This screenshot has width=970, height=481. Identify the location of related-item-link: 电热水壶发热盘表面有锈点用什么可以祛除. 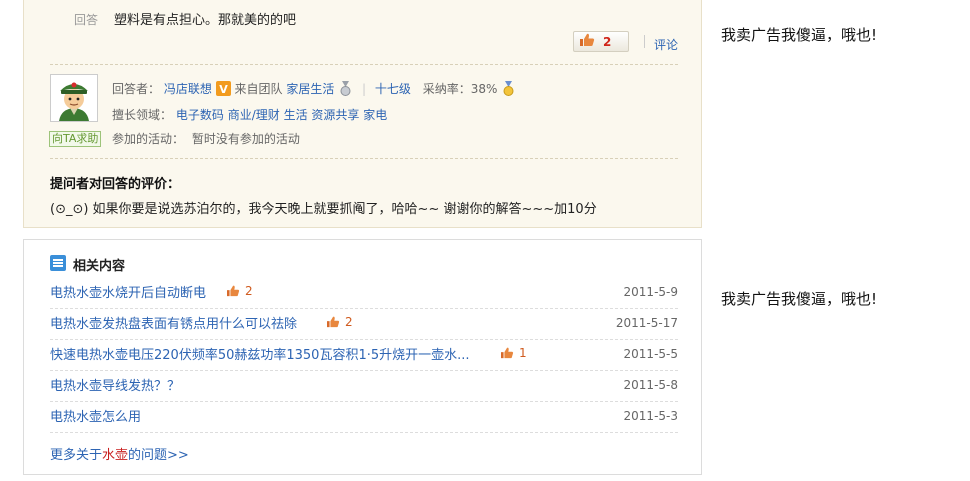
(173, 322).